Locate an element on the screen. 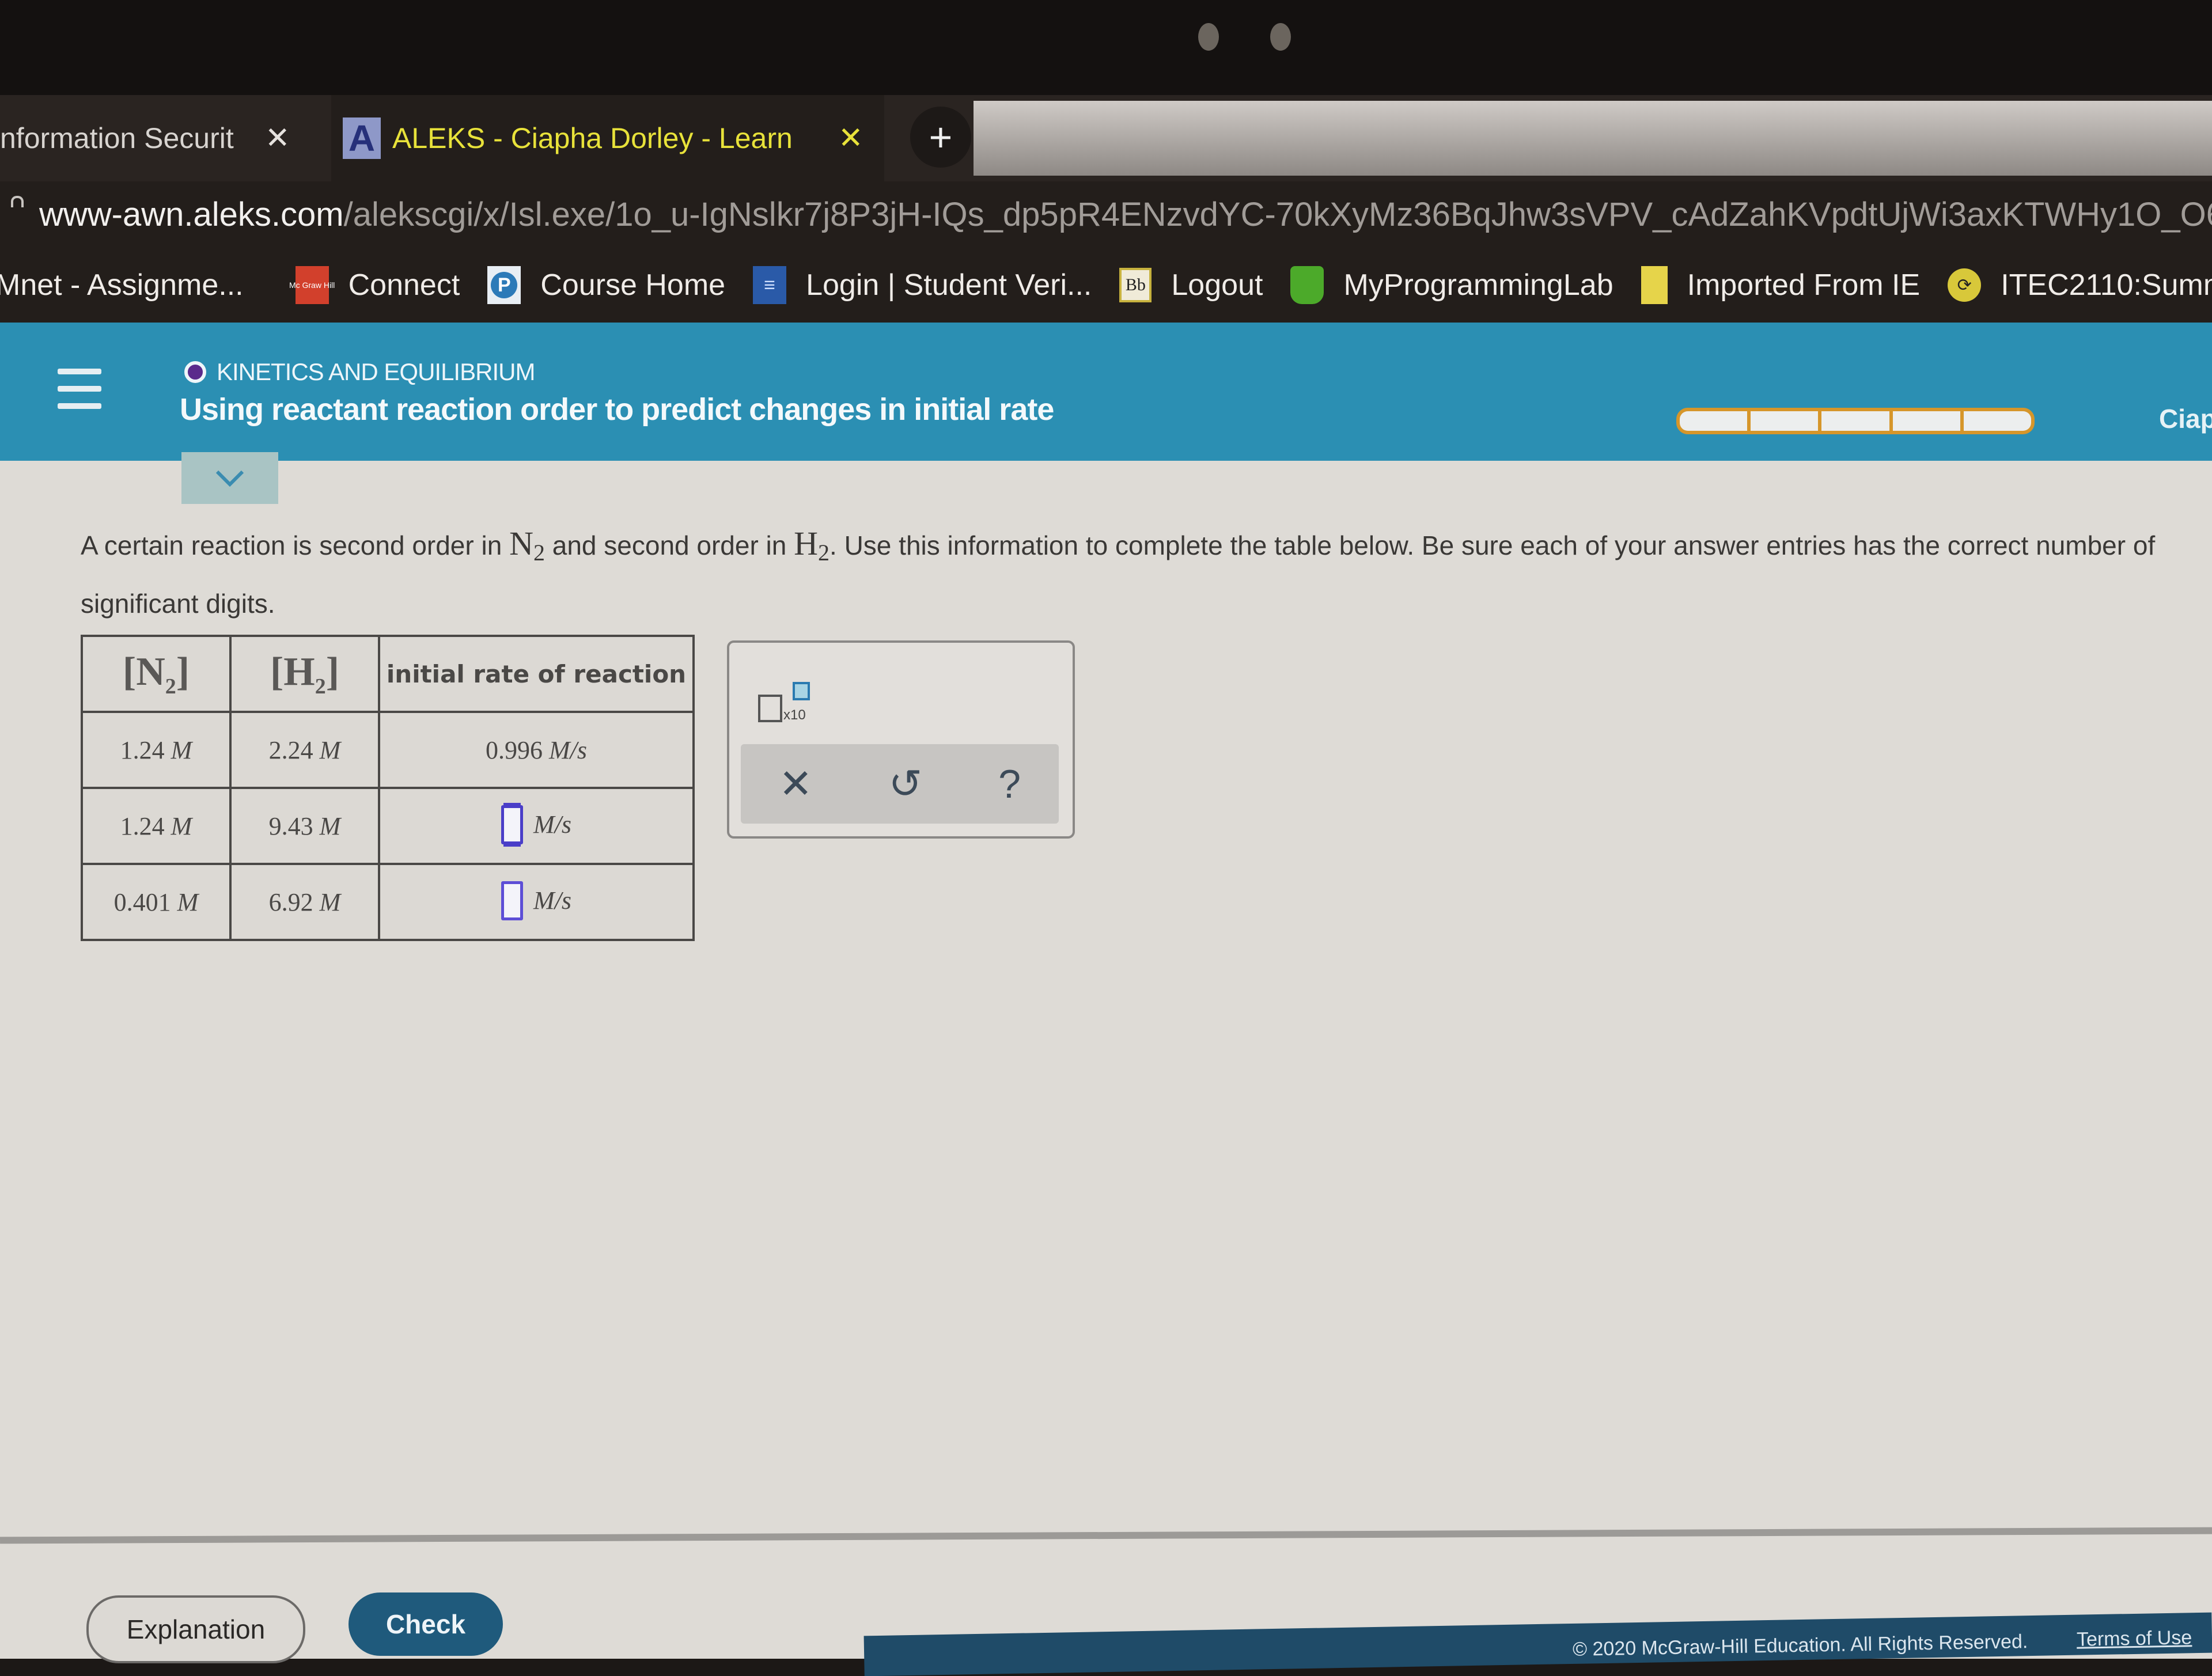 The image size is (2212, 1676). chevron-down-icon is located at coordinates (229, 478).